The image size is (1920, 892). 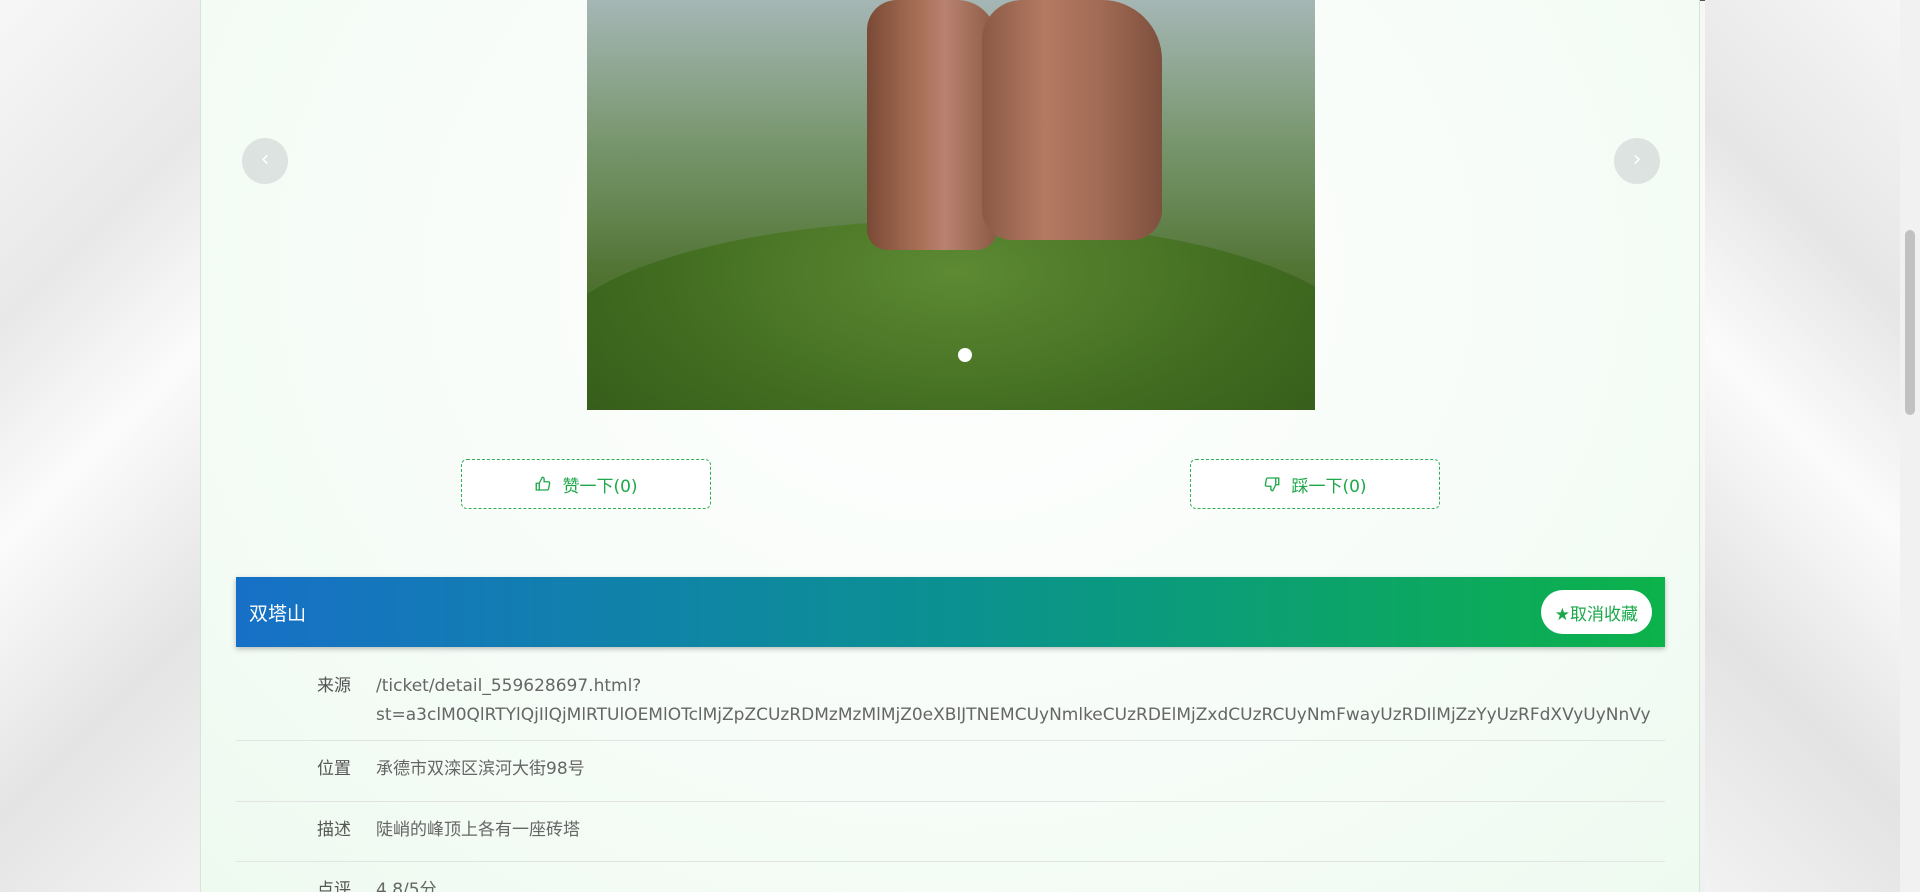 What do you see at coordinates (1272, 484) in the screenshot?
I see `thumbs-down-icon` at bounding box center [1272, 484].